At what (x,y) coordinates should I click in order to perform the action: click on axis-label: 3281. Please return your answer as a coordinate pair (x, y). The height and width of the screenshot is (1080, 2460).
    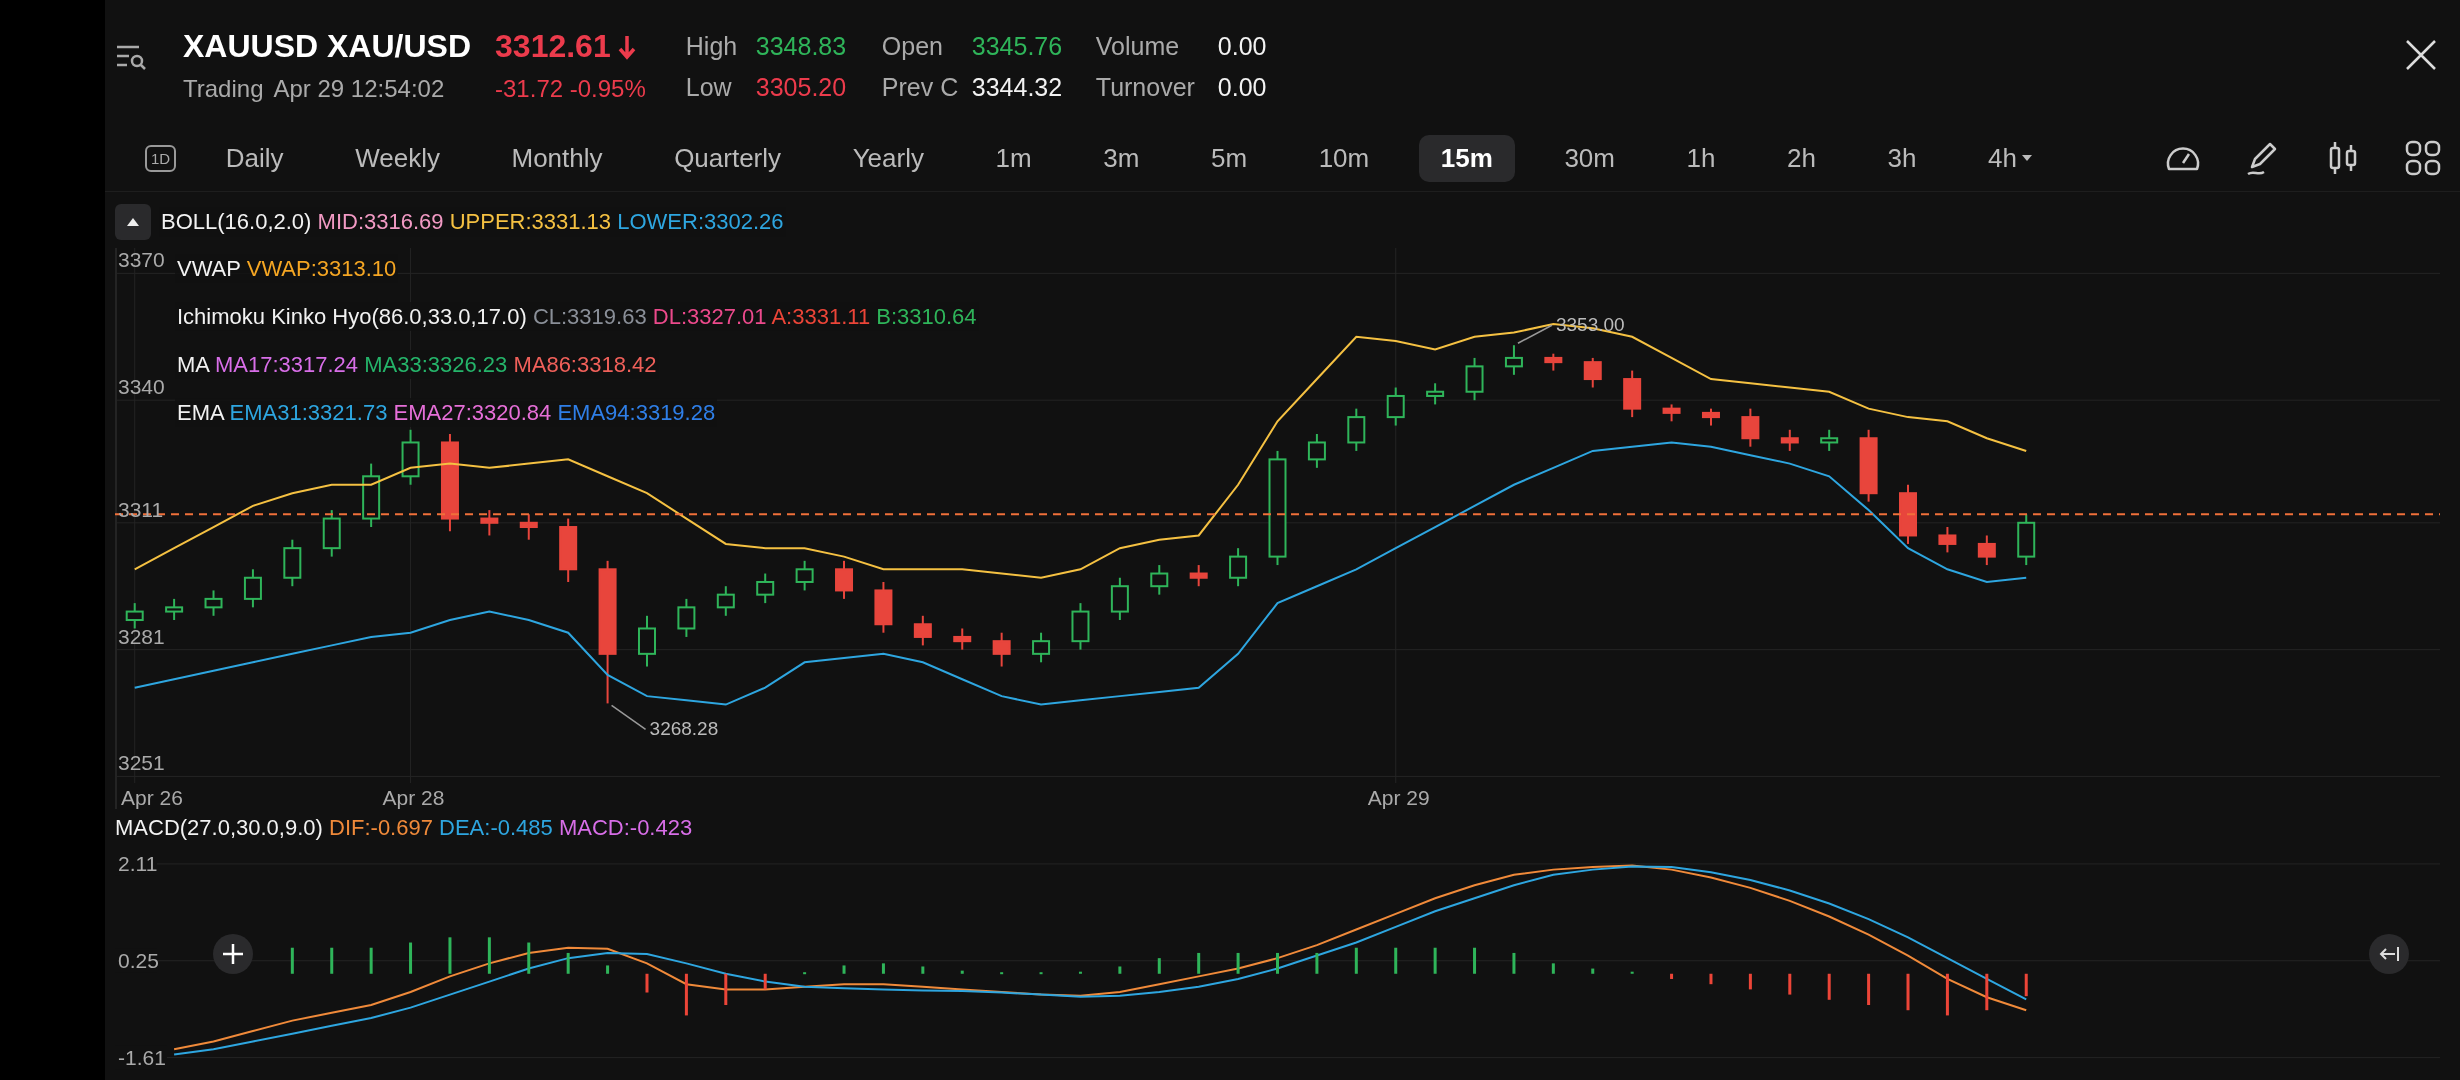
    Looking at the image, I should click on (141, 636).